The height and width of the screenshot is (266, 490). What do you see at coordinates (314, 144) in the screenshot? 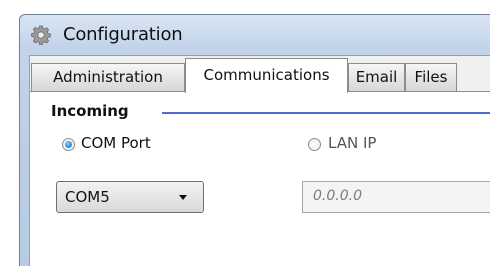
I see `lan-ip-radio` at bounding box center [314, 144].